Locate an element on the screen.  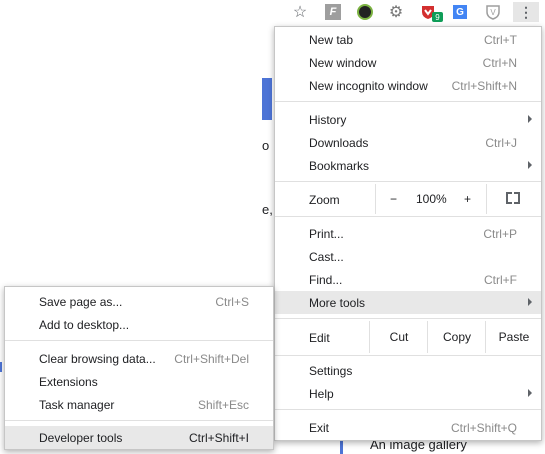
page-text-fragment: e, is located at coordinates (267, 209).